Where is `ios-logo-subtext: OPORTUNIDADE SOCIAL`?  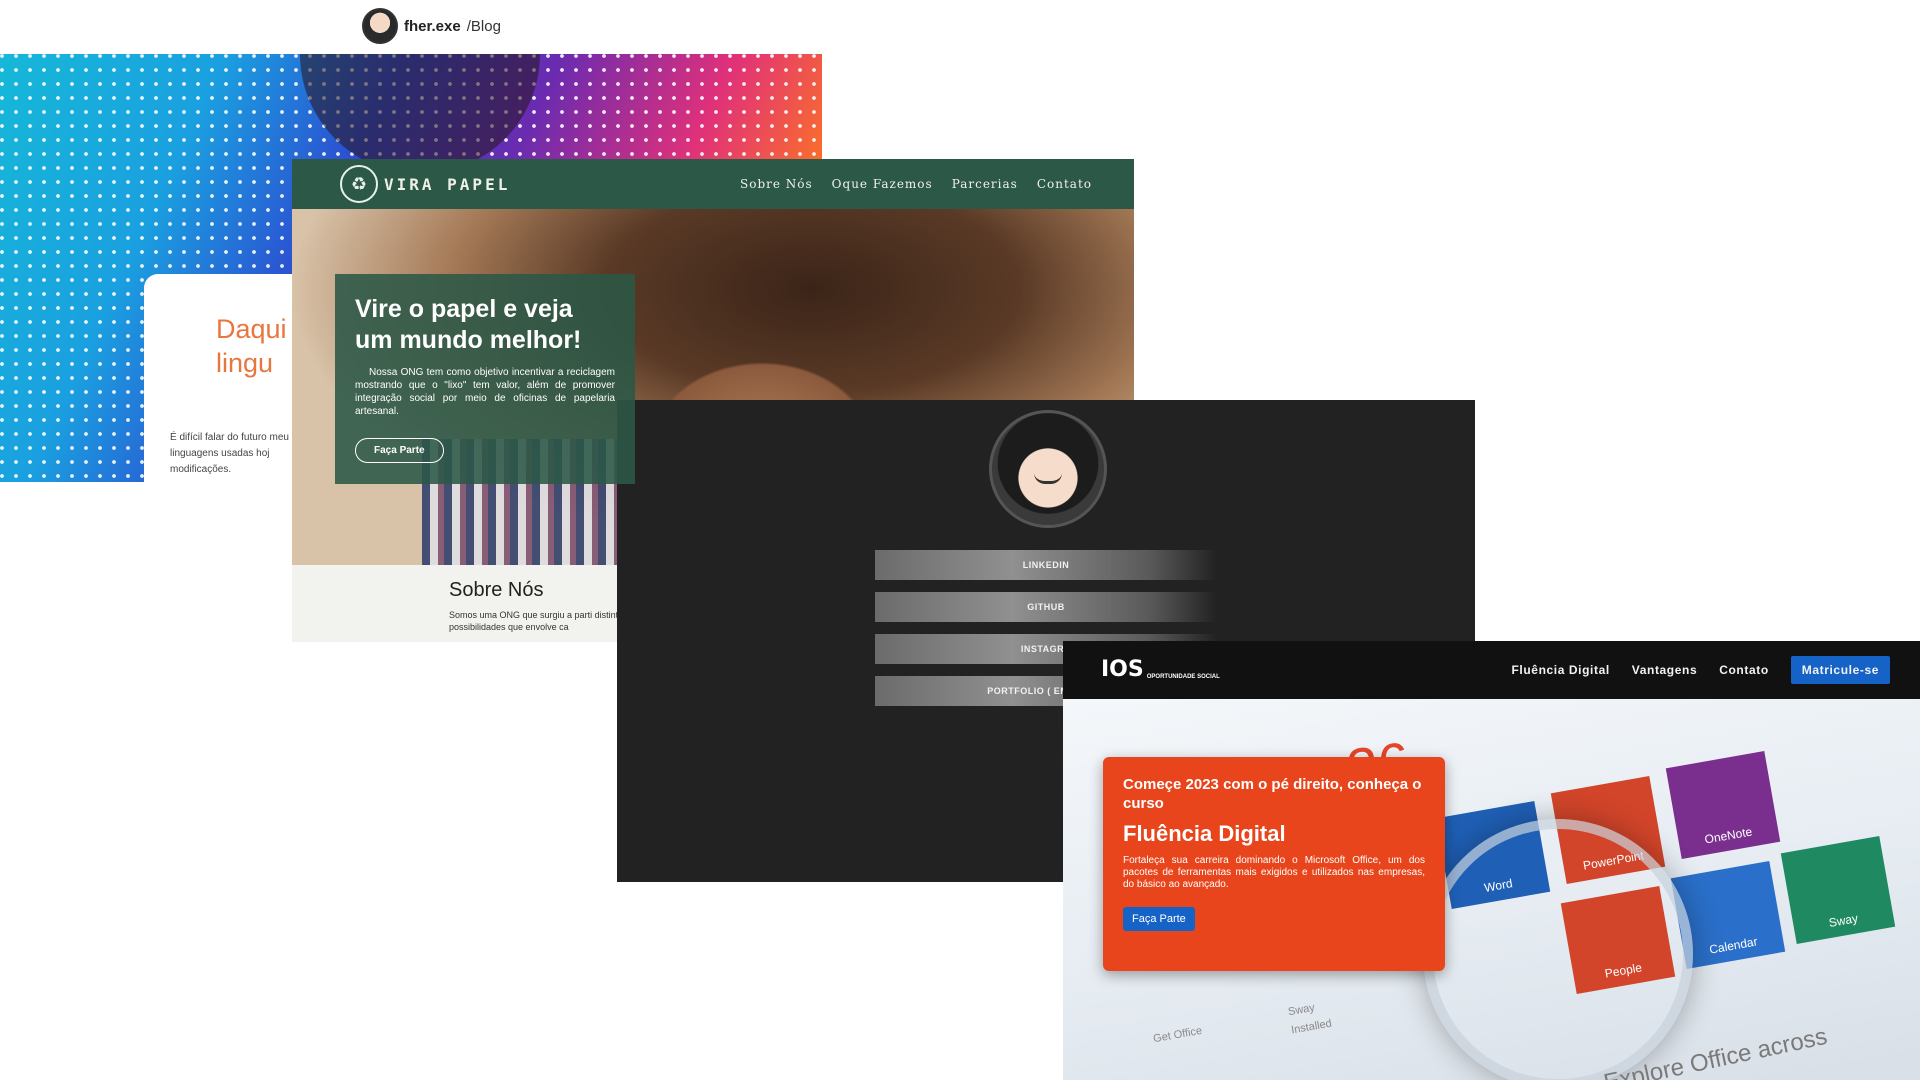
ios-logo-subtext: OPORTUNIDADE SOCIAL is located at coordinates (1183, 677).